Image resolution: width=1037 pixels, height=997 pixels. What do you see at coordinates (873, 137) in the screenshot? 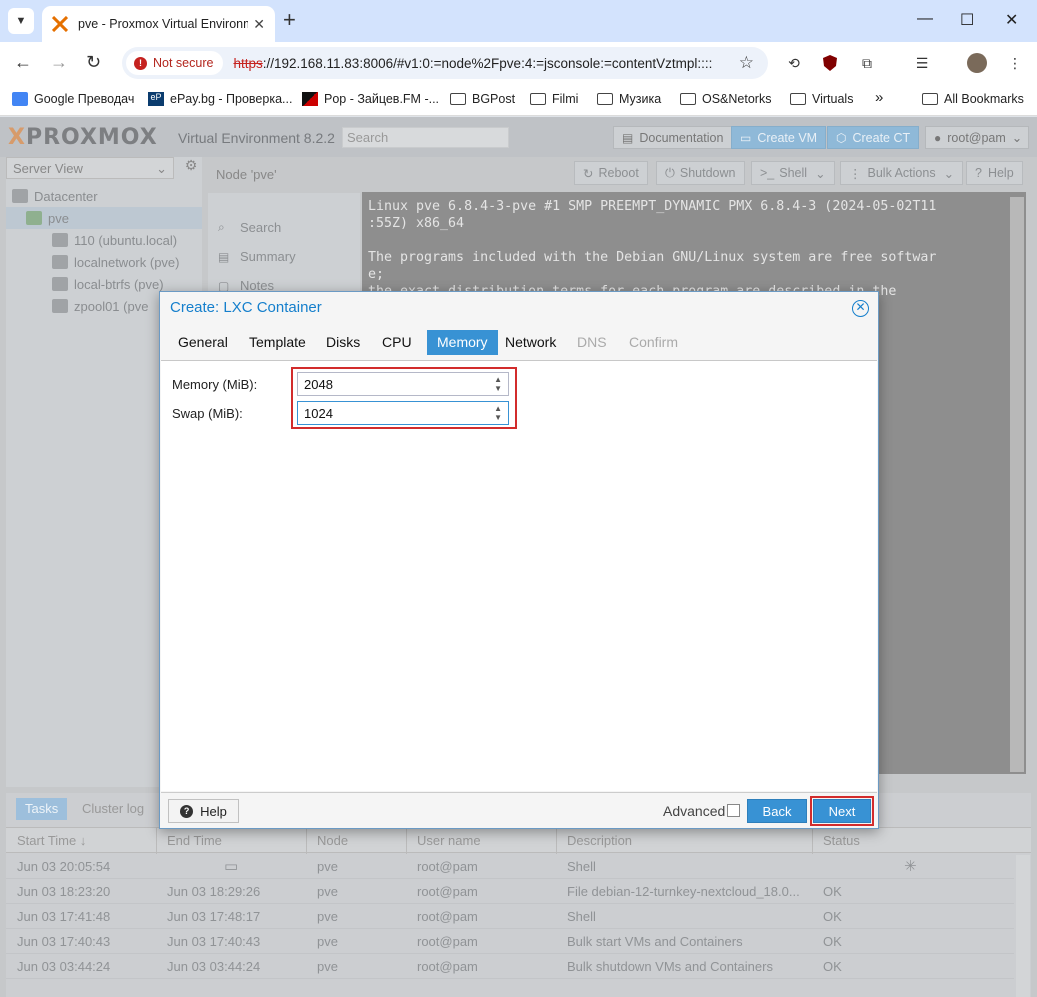
I see `create-ct-button: ⬡ Create CT` at bounding box center [873, 137].